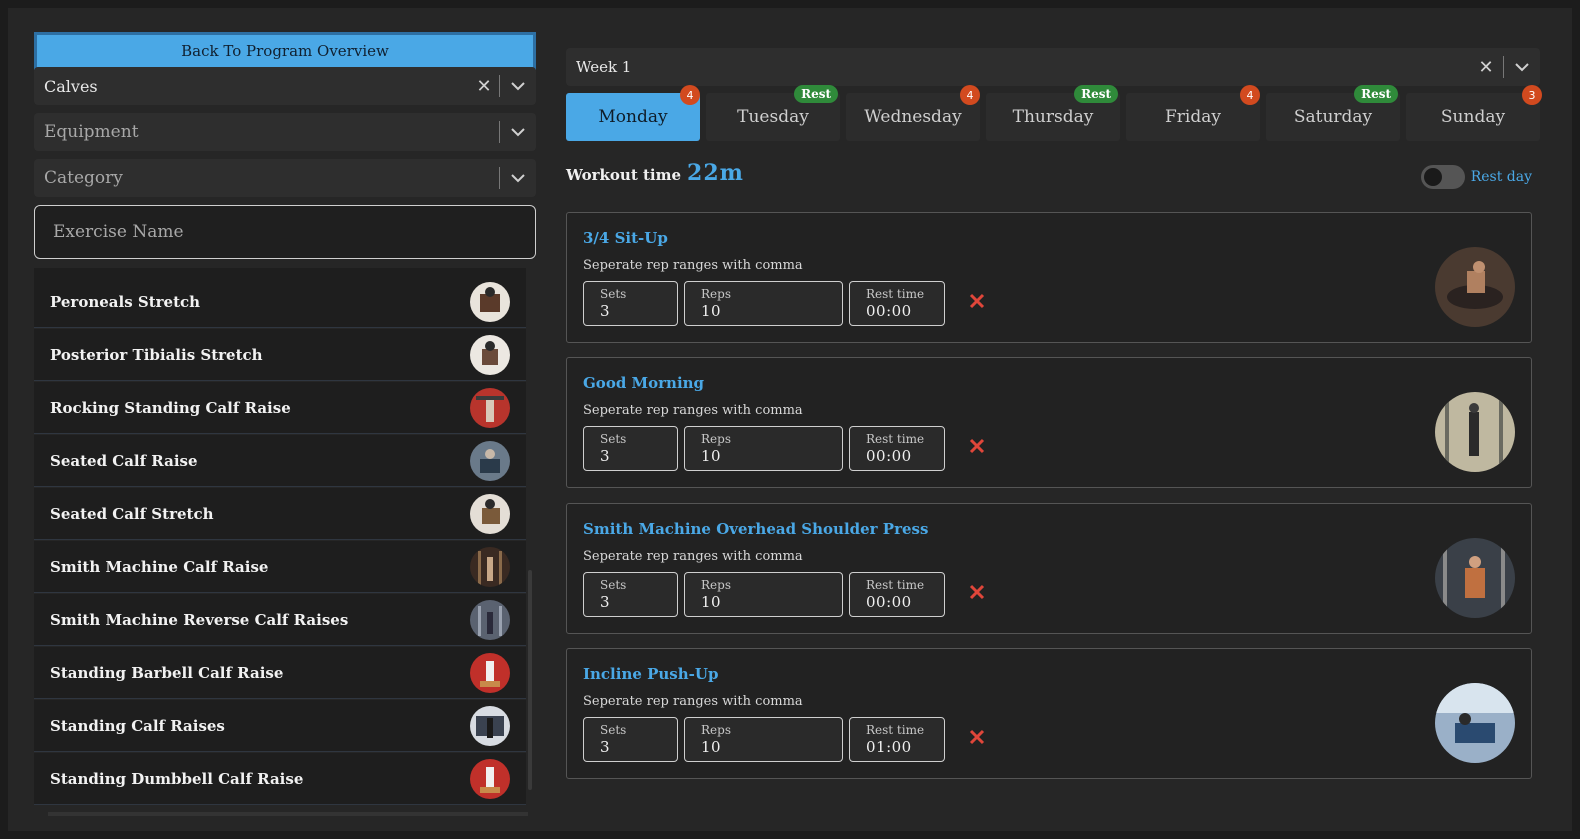 The width and height of the screenshot is (1580, 839). I want to click on tab-thursday: Thursday Rest, so click(1053, 113).